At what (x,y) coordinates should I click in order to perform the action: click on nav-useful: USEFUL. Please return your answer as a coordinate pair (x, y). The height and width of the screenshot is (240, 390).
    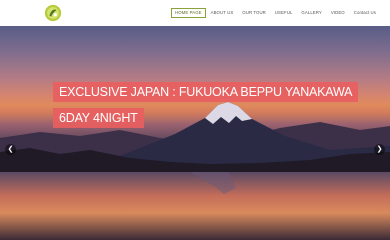
    Looking at the image, I should click on (284, 12).